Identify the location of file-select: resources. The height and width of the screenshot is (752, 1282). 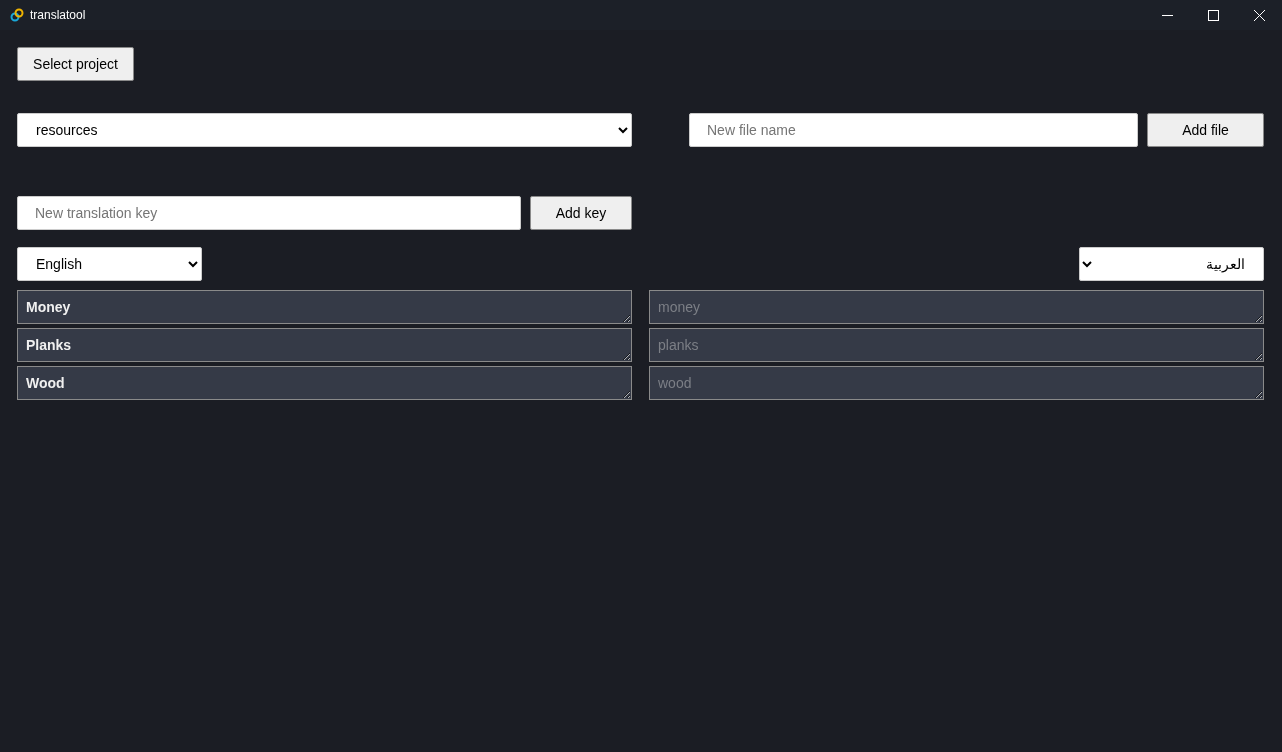
(324, 130).